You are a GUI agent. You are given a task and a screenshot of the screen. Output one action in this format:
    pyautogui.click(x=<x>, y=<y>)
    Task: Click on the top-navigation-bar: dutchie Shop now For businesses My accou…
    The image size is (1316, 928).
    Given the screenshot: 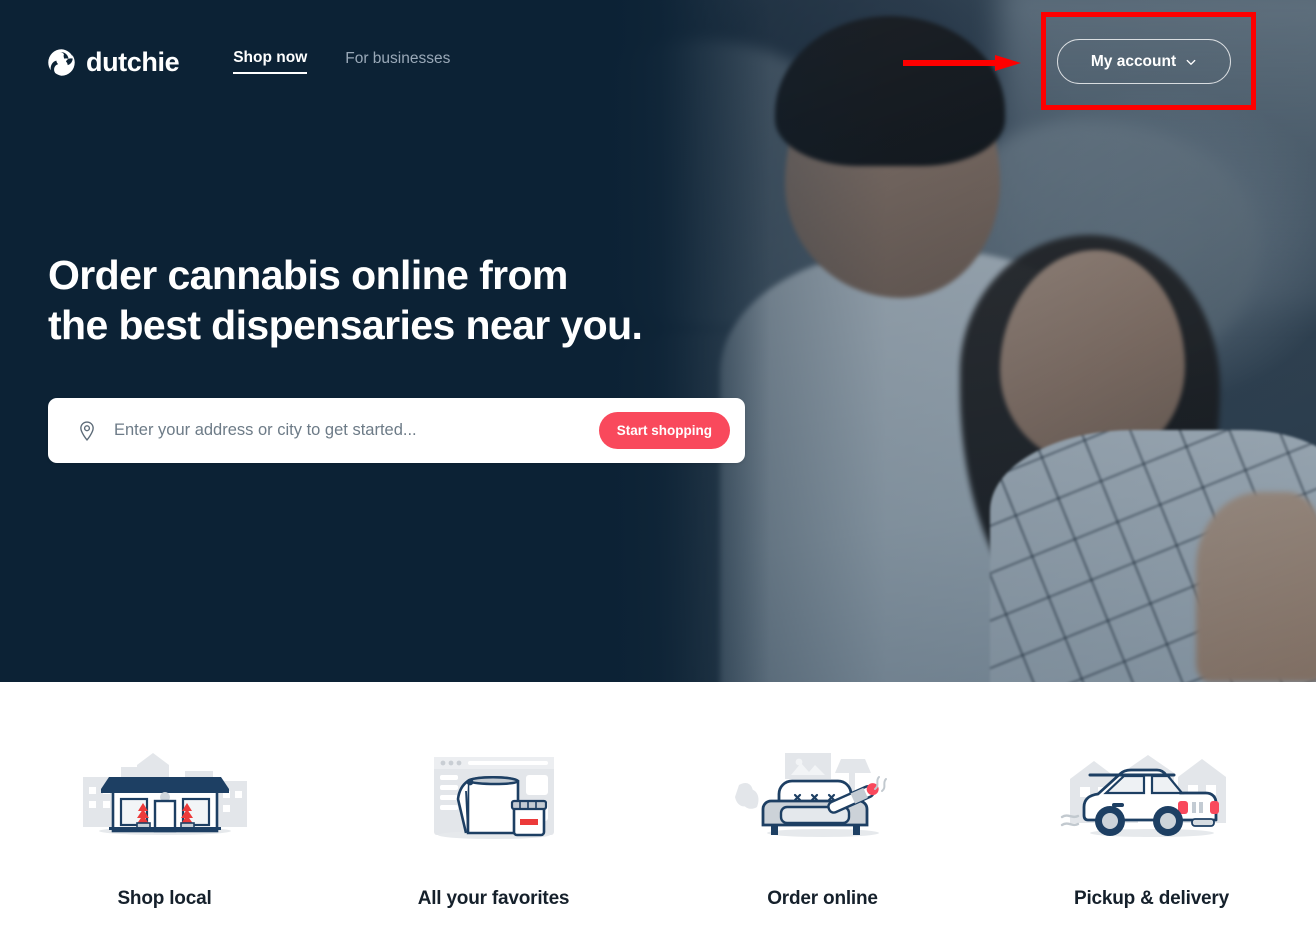 What is the action you would take?
    pyautogui.click(x=658, y=62)
    